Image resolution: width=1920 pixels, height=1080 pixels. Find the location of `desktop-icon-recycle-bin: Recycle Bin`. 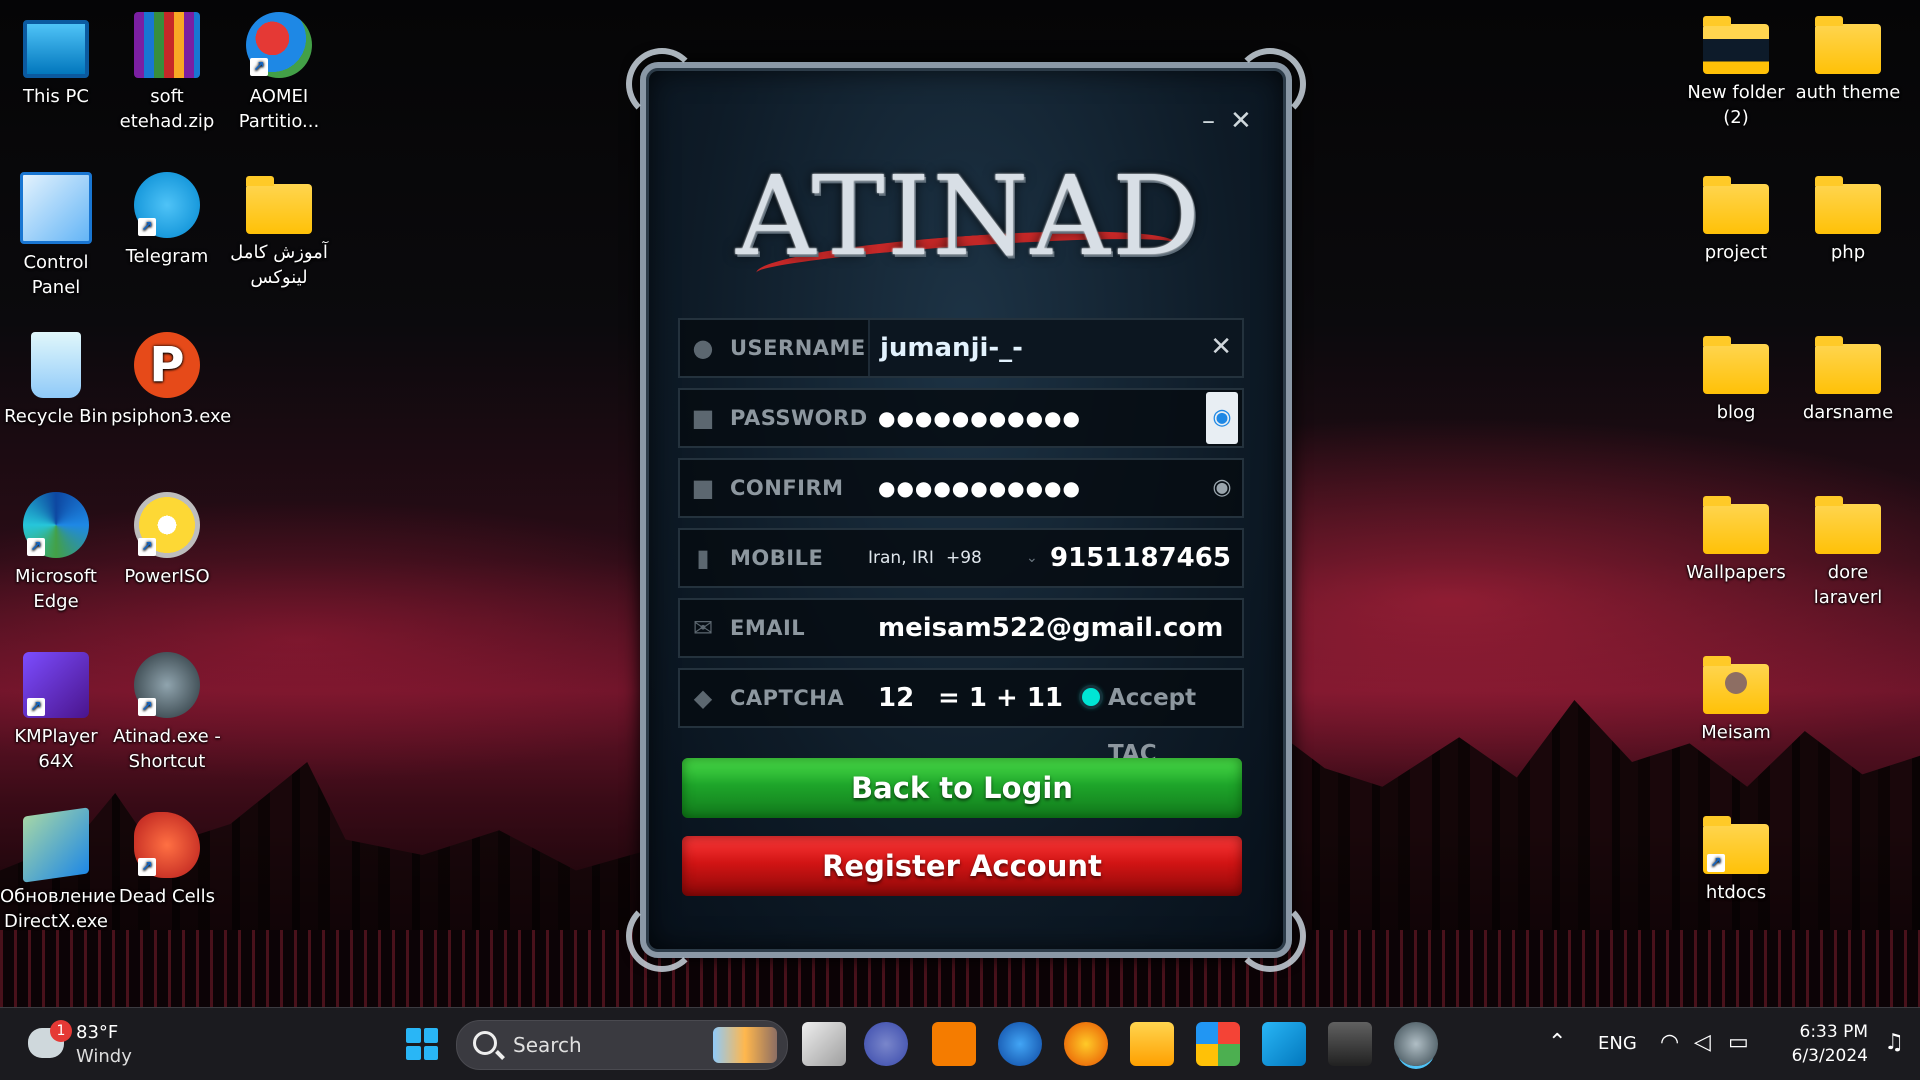

desktop-icon-recycle-bin: Recycle Bin is located at coordinates (56, 380).